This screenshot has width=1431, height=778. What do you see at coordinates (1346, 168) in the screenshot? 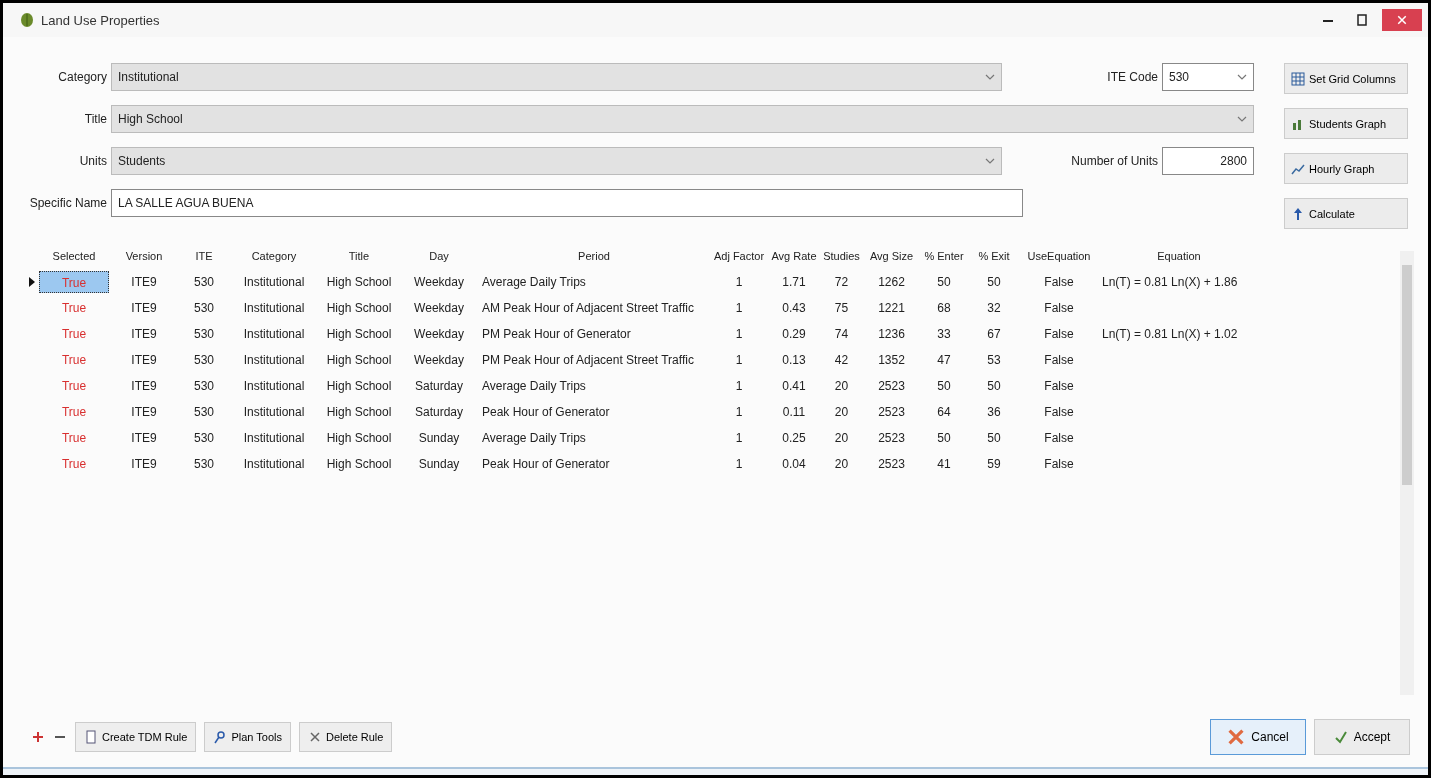
I see `side-button: Hourly Graph` at bounding box center [1346, 168].